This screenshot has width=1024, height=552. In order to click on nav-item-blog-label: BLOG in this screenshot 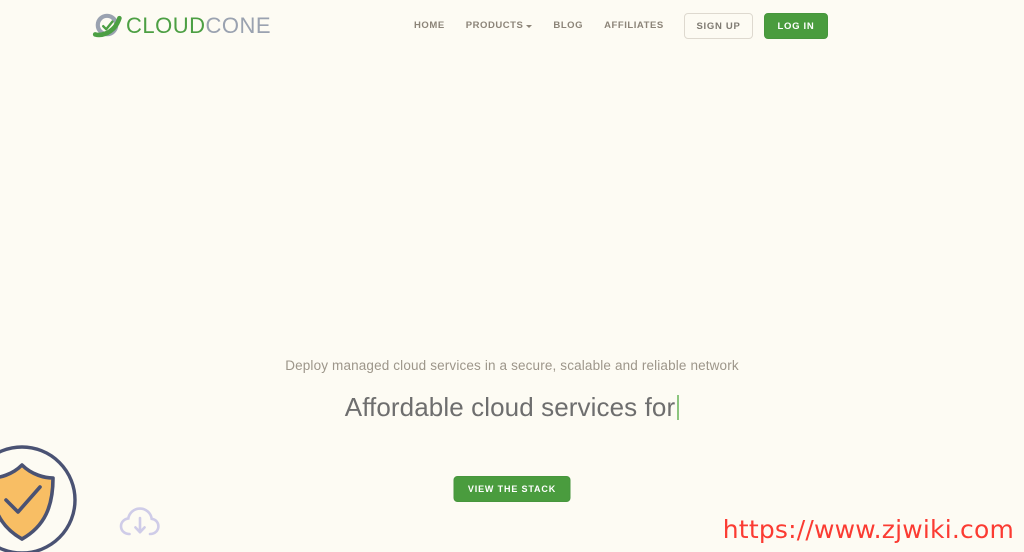, I will do `click(568, 25)`.